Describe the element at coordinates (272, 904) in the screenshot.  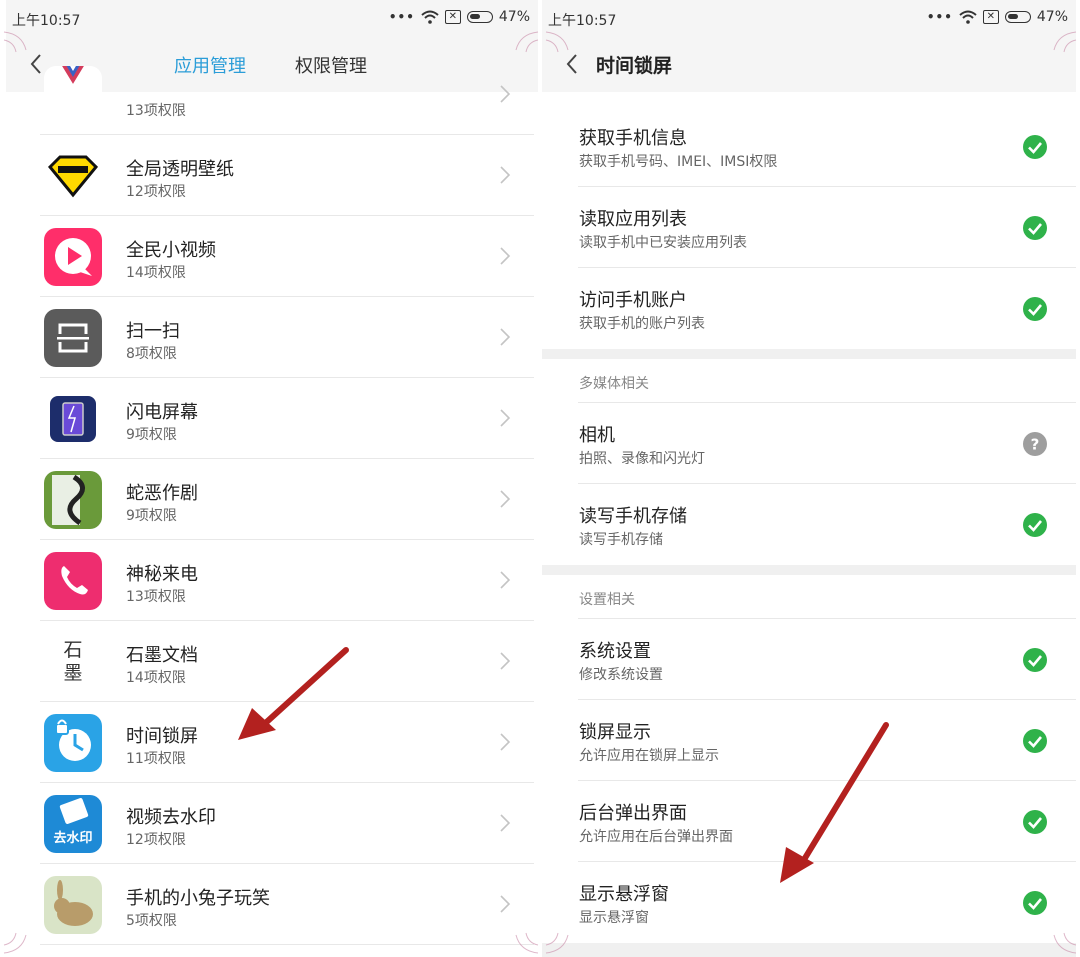
I see `app-row: 手机的小兔子玩笑 5项权限` at that location.